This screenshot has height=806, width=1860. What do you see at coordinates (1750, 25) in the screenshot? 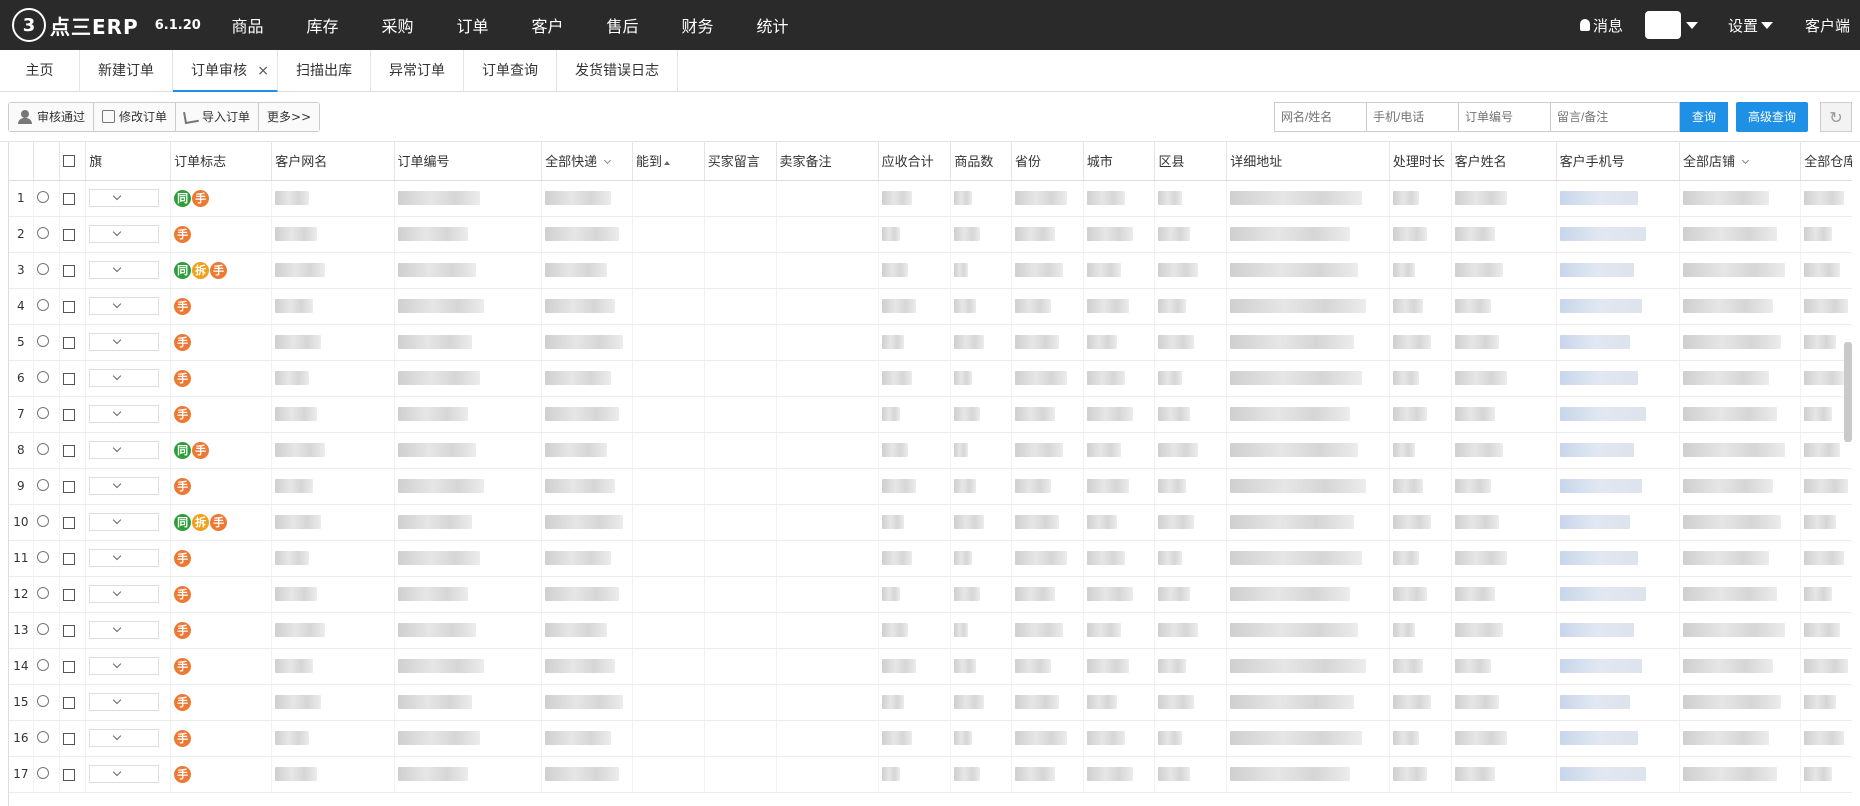
I see `settings-menu: 设置` at bounding box center [1750, 25].